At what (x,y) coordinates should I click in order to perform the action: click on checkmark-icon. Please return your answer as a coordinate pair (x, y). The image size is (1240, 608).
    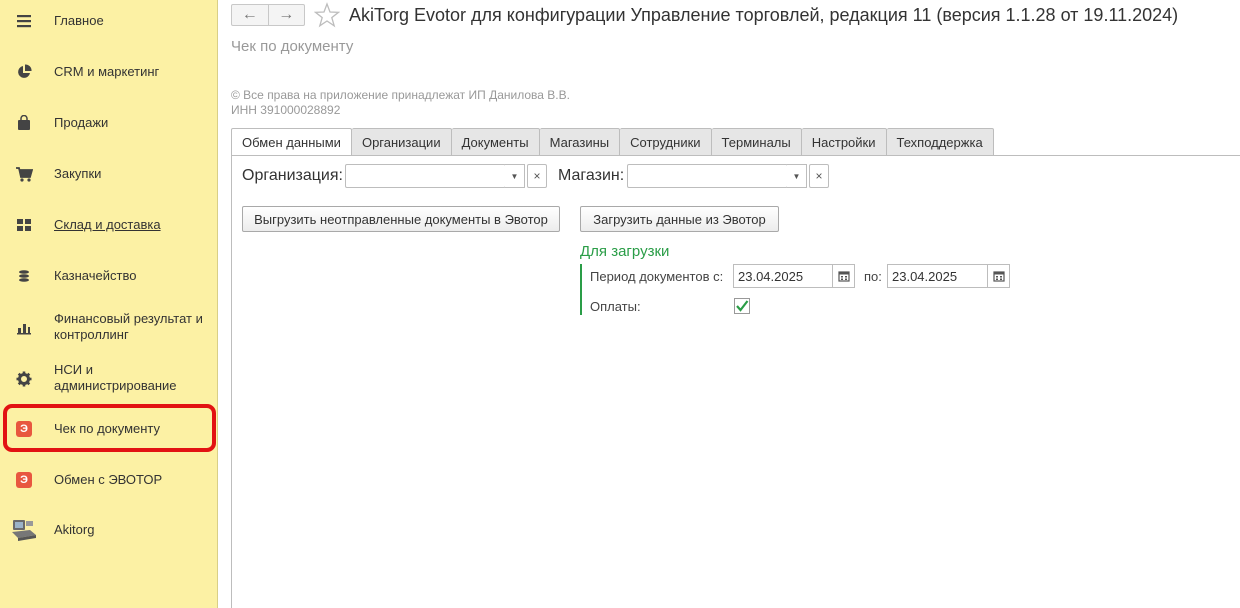
    Looking at the image, I should click on (742, 306).